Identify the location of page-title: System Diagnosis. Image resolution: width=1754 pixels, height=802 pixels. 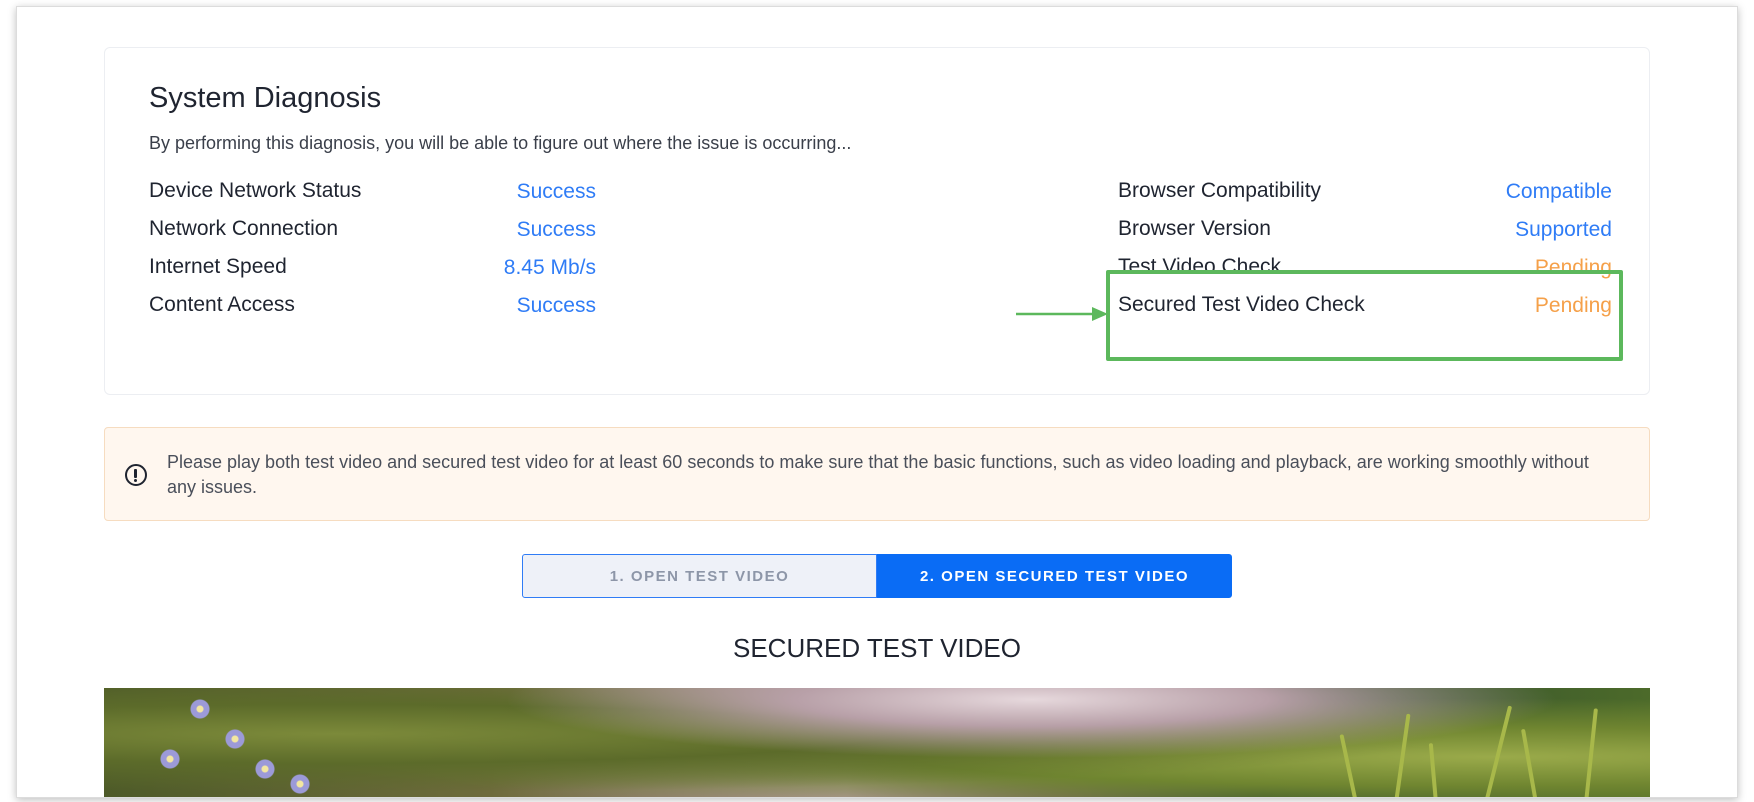
(265, 98).